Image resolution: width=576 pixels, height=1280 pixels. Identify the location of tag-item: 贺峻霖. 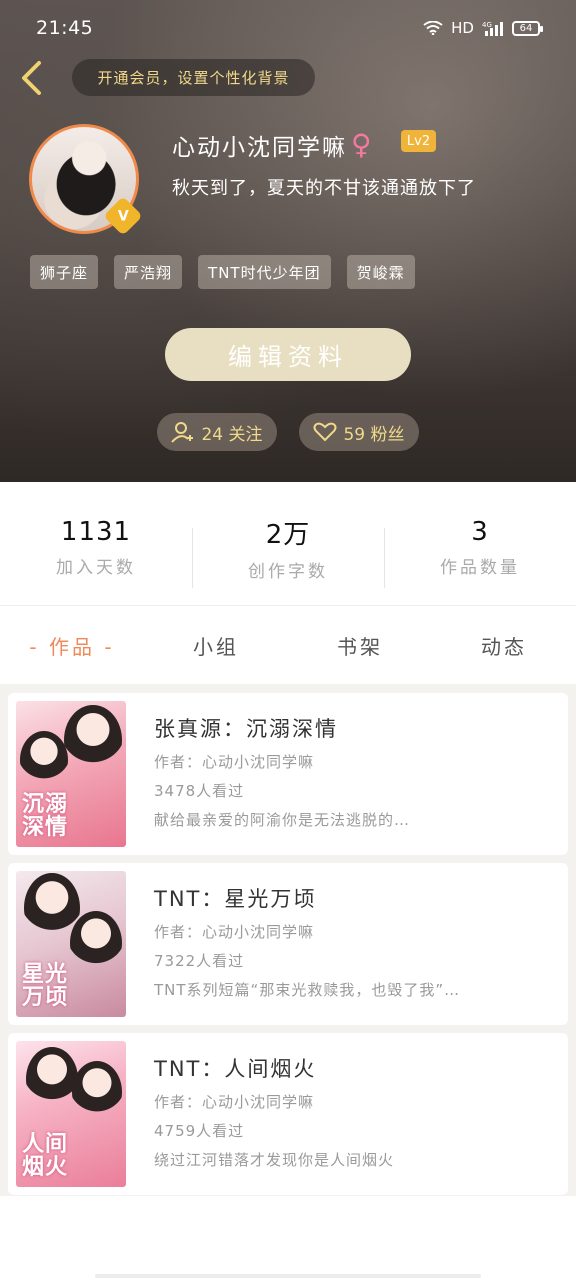
(380, 272).